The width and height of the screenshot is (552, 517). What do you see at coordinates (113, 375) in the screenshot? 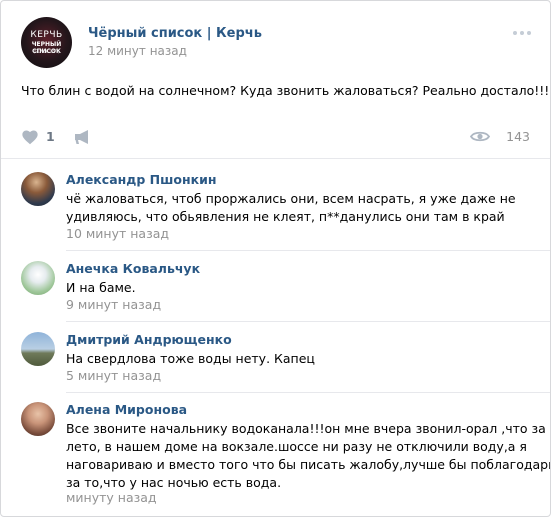
I see `comment-timestamp: 5 минут назад` at bounding box center [113, 375].